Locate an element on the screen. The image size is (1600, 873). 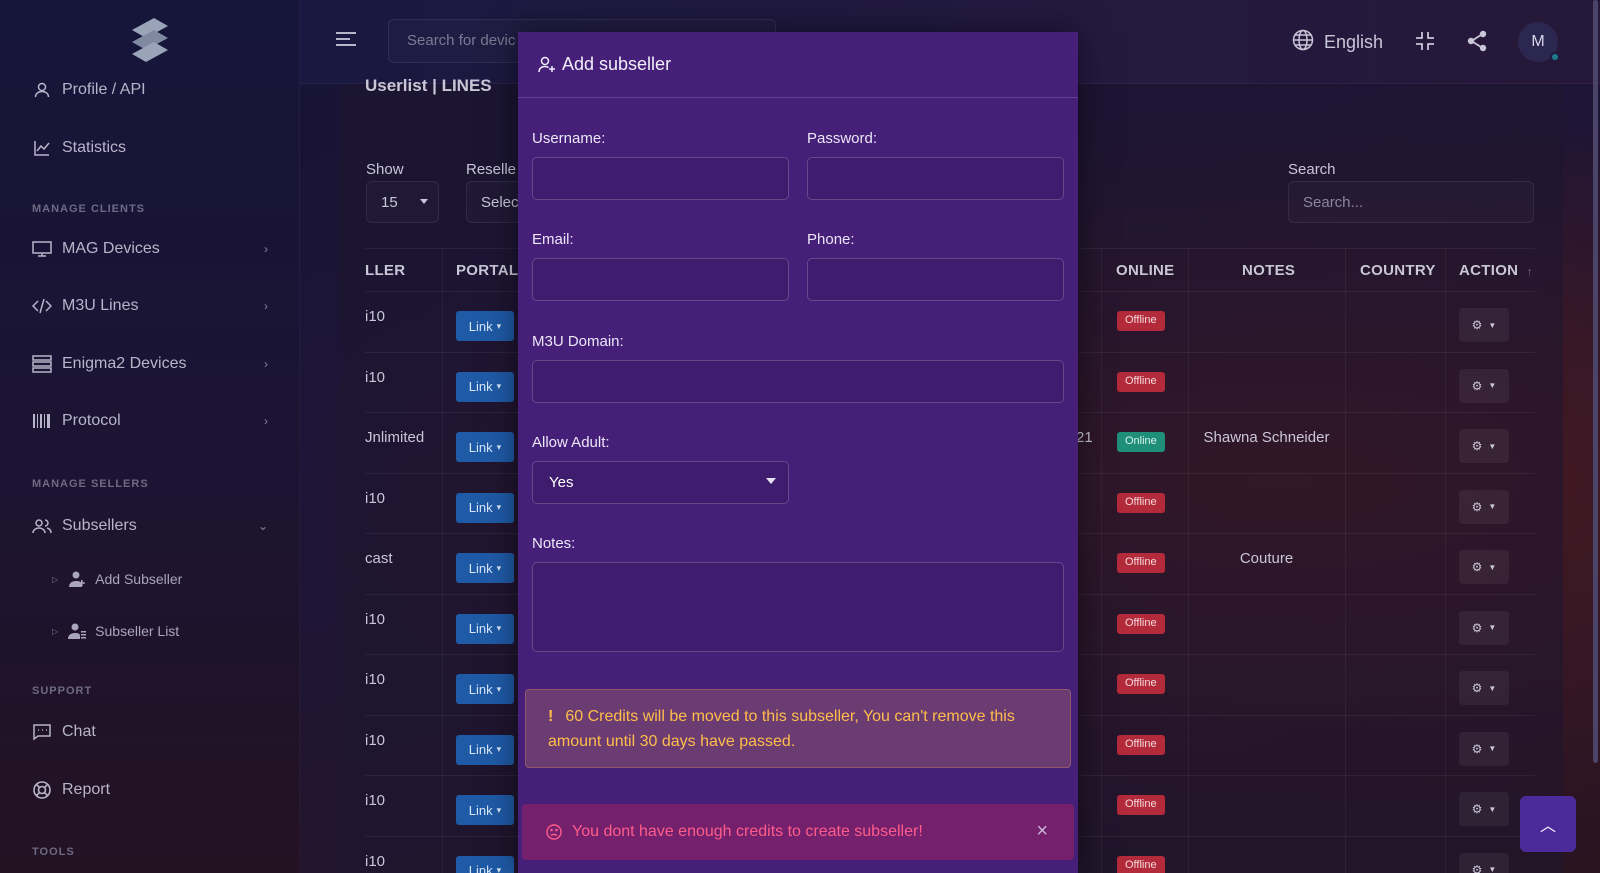
table-search-label: Search is located at coordinates (1312, 169).